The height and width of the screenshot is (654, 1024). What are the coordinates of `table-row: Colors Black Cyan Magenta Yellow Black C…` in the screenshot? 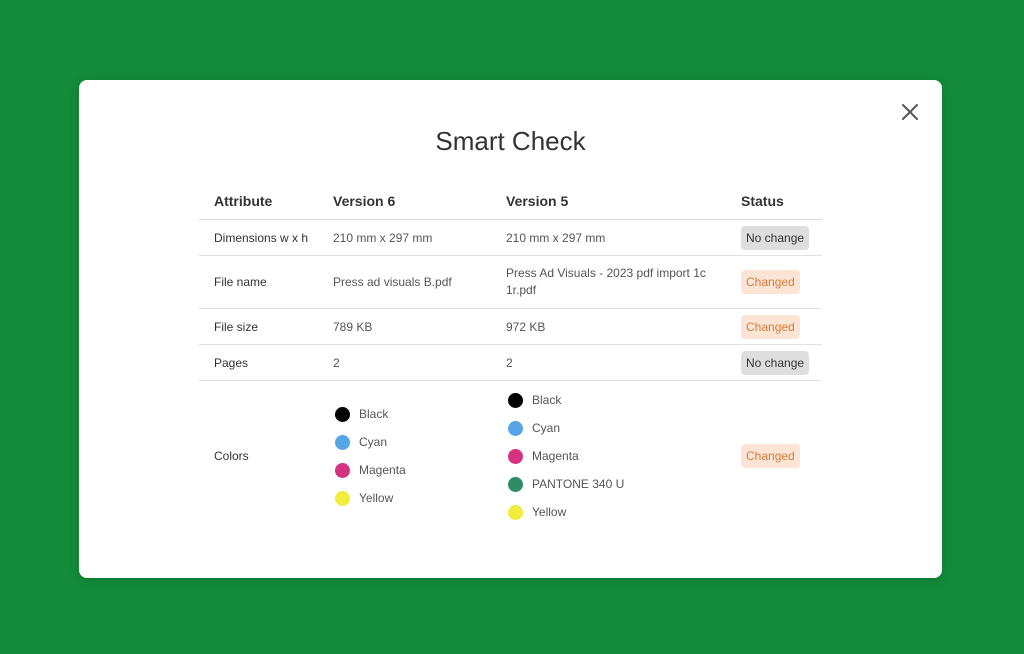 It's located at (510, 456).